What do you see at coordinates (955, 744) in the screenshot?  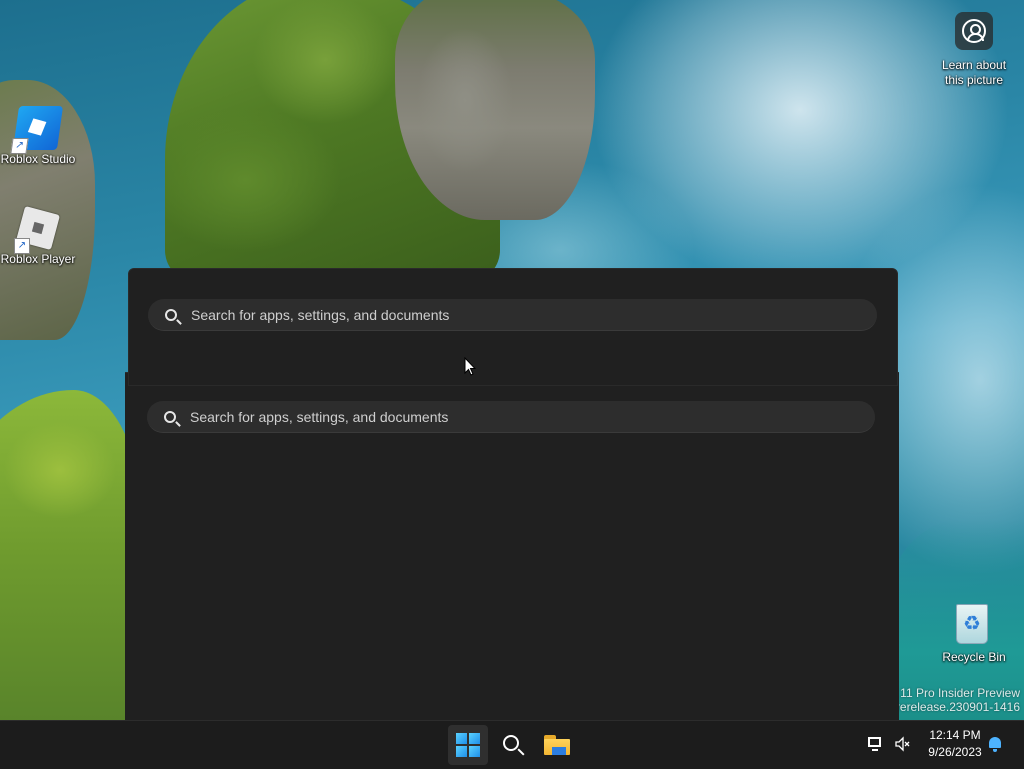 I see `clock-button: 12:14 PM 9/26/2023` at bounding box center [955, 744].